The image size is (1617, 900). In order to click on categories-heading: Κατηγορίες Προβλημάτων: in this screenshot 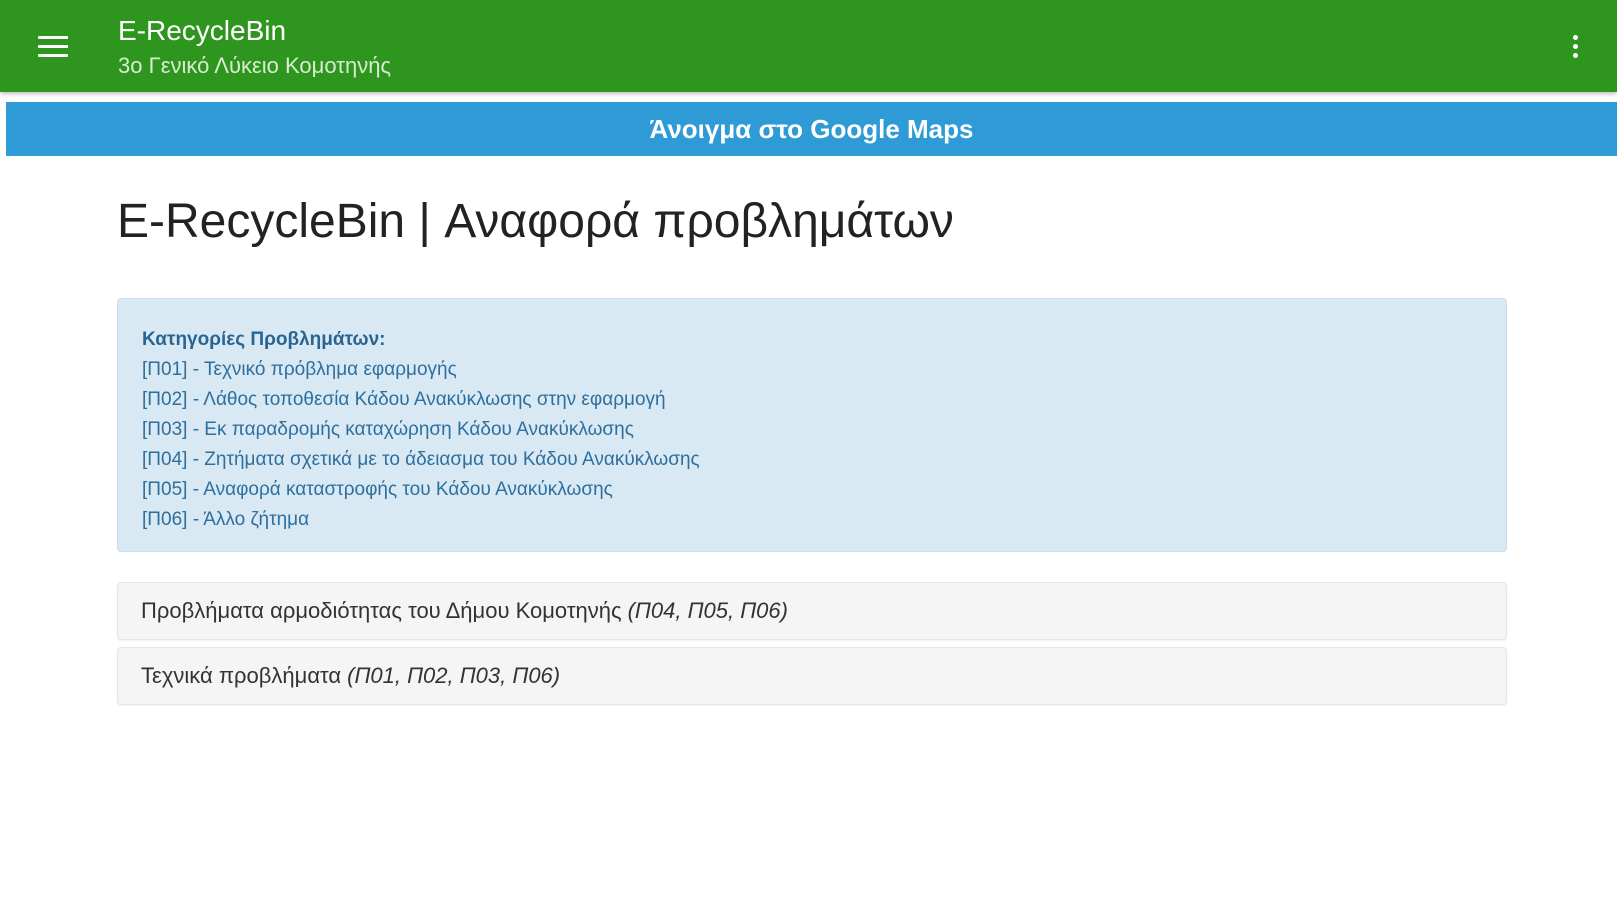, I will do `click(264, 339)`.